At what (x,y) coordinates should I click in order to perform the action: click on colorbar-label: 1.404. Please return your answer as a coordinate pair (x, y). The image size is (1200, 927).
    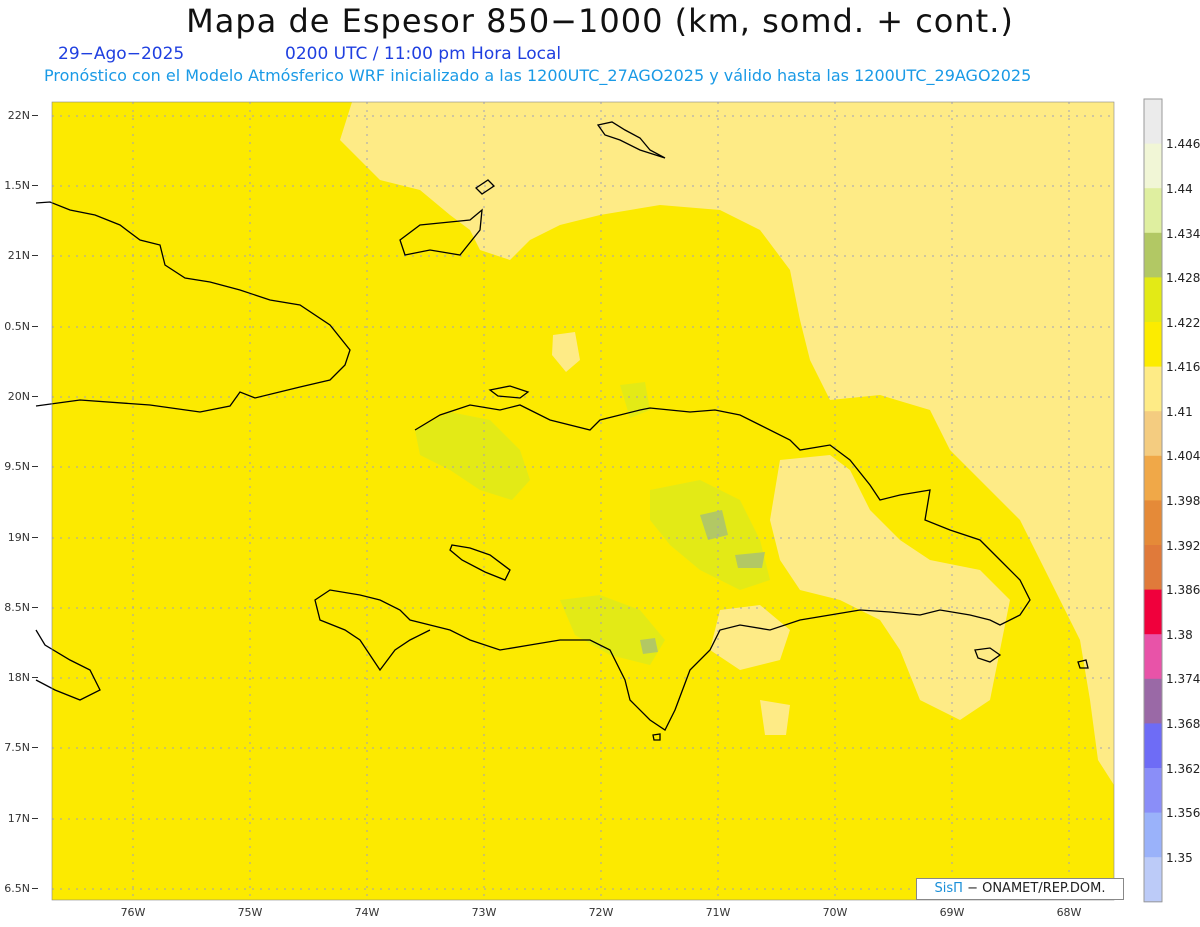
    Looking at the image, I should click on (1183, 456).